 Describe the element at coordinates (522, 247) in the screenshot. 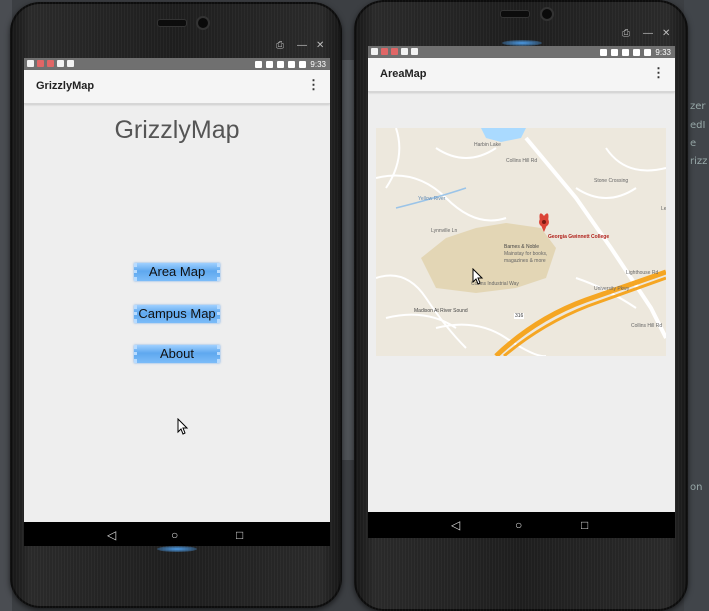

I see `map-label: Barnes & Noble` at that location.